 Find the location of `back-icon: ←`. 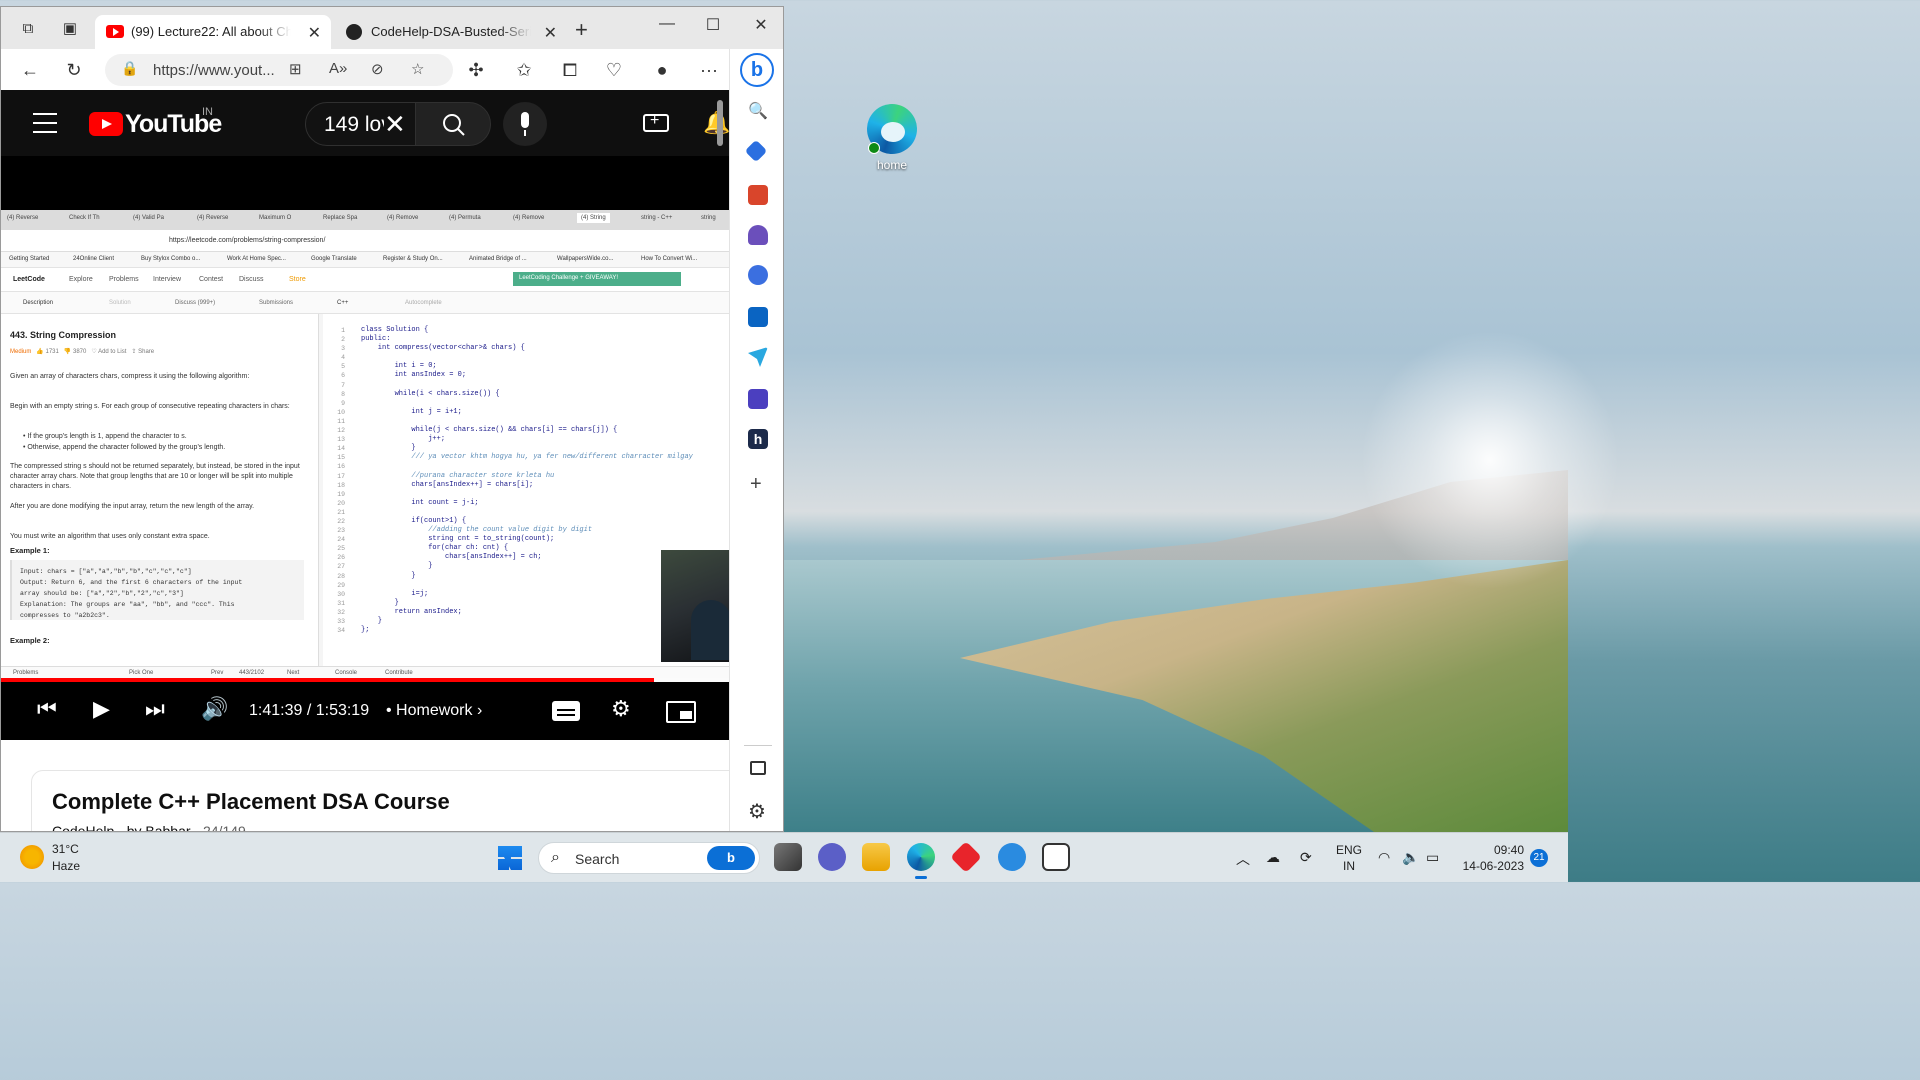

back-icon: ← is located at coordinates (30, 70).